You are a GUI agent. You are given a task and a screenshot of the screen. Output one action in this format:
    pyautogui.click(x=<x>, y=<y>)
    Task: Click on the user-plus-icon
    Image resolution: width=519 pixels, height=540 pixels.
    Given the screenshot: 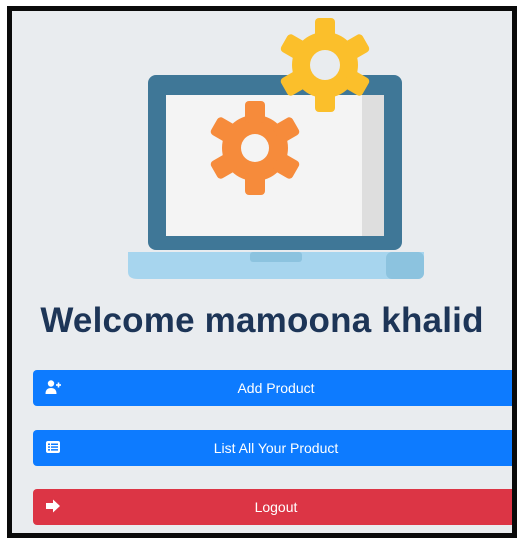 What is the action you would take?
    pyautogui.click(x=53, y=387)
    